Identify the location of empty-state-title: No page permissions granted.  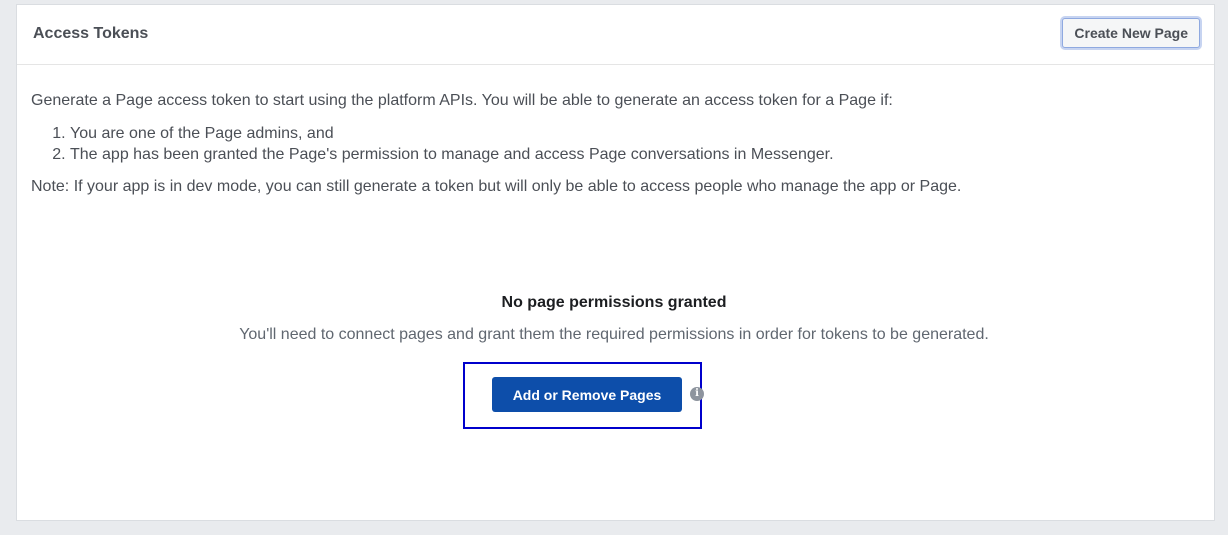
(614, 302).